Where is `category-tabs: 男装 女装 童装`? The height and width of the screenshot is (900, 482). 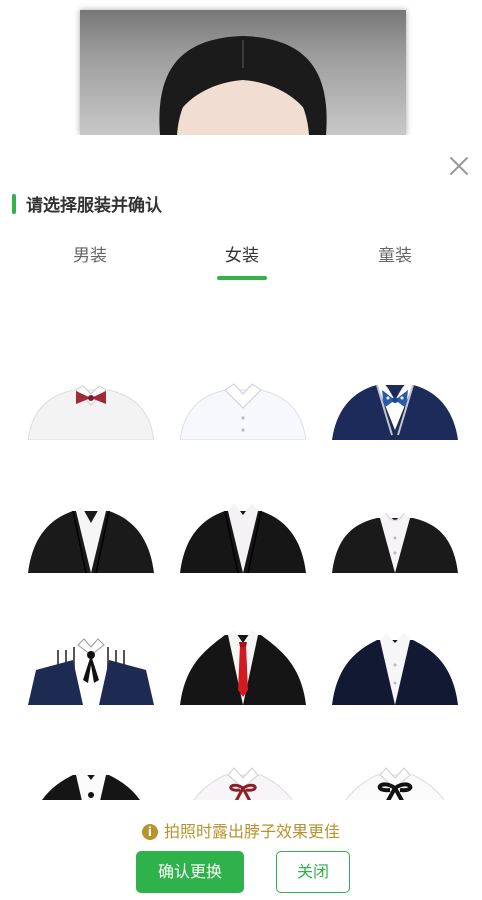
category-tabs: 男装 女装 童装 is located at coordinates (241, 256).